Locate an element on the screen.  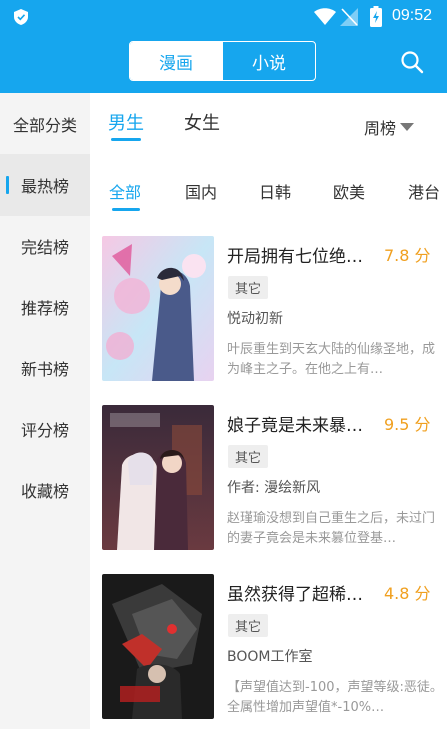
region-tab-japan-korea: 日韩 is located at coordinates (275, 191).